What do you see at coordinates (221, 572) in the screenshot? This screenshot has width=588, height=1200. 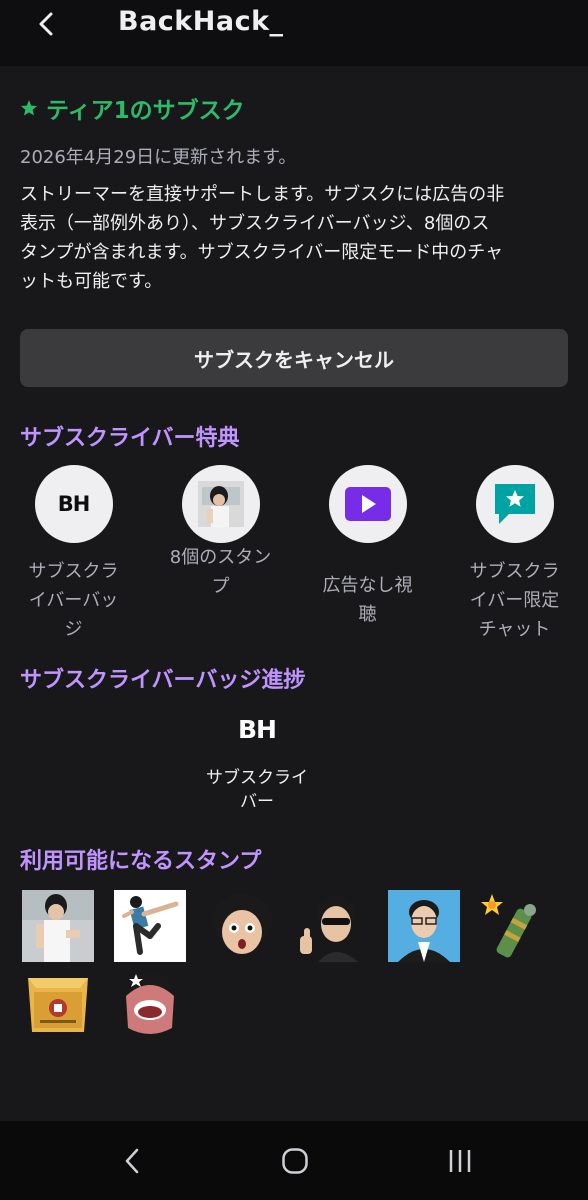 I see `benefit-label: 8個のスタン プ` at bounding box center [221, 572].